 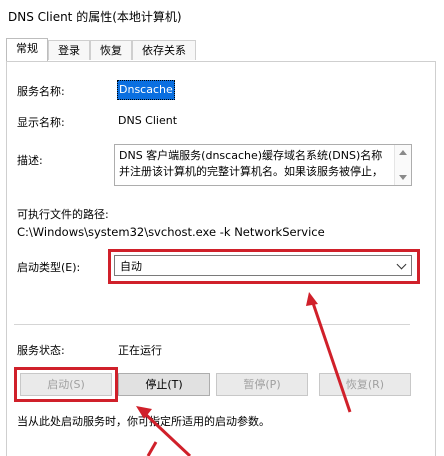 What do you see at coordinates (166, 432) in the screenshot?
I see `annotation-arrow-start` at bounding box center [166, 432].